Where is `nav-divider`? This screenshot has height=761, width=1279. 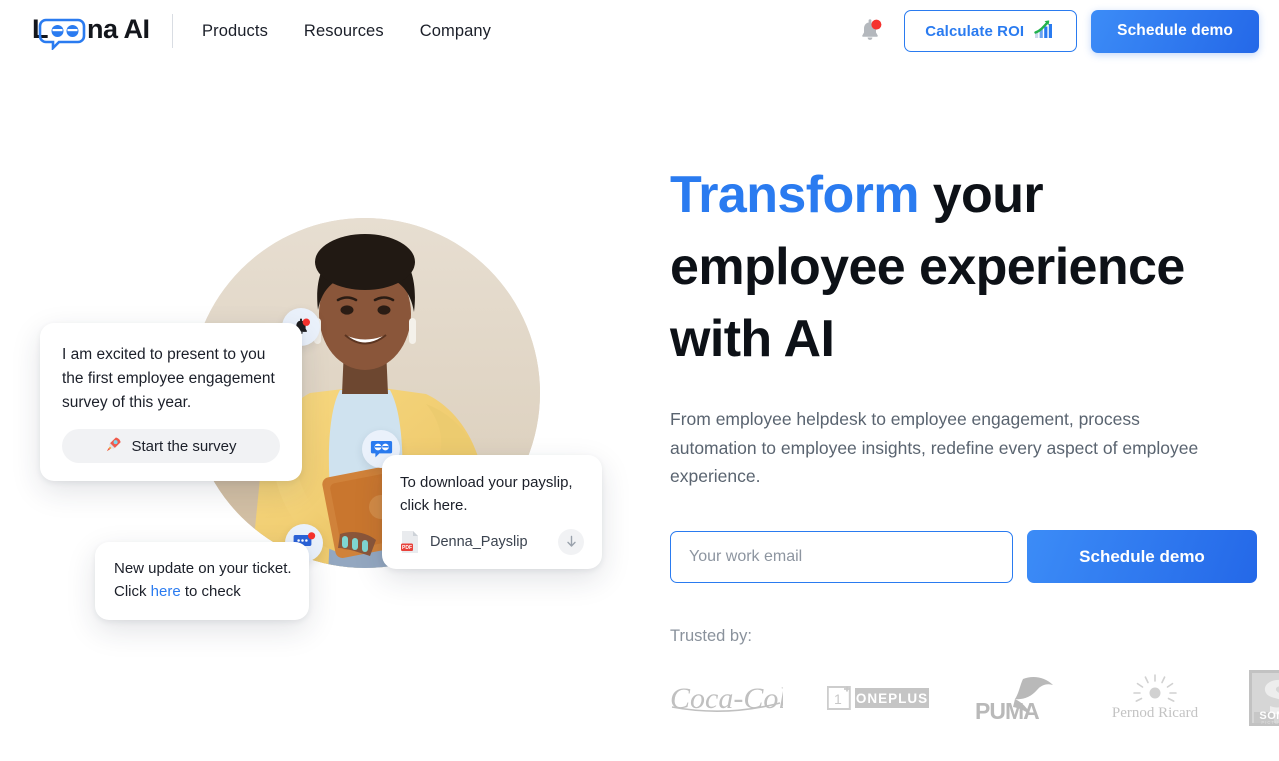
nav-divider is located at coordinates (172, 31).